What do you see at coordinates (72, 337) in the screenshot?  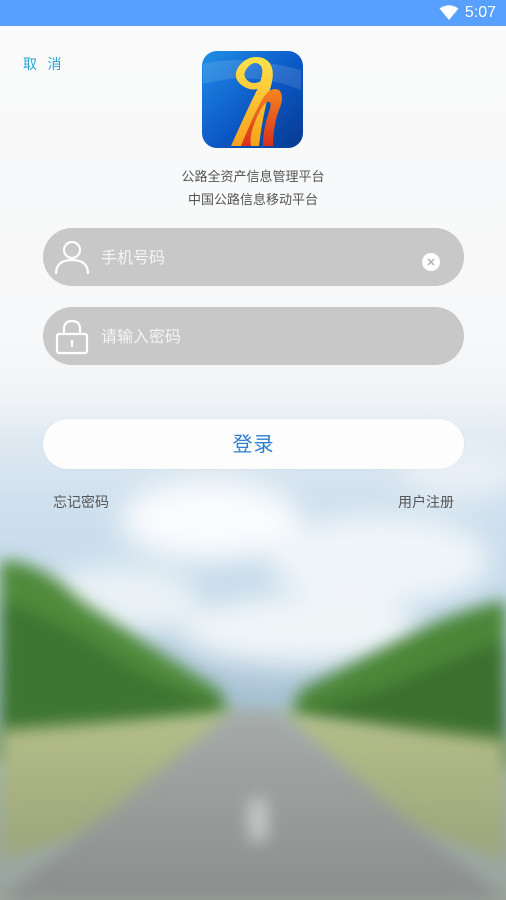 I see `lock-icon` at bounding box center [72, 337].